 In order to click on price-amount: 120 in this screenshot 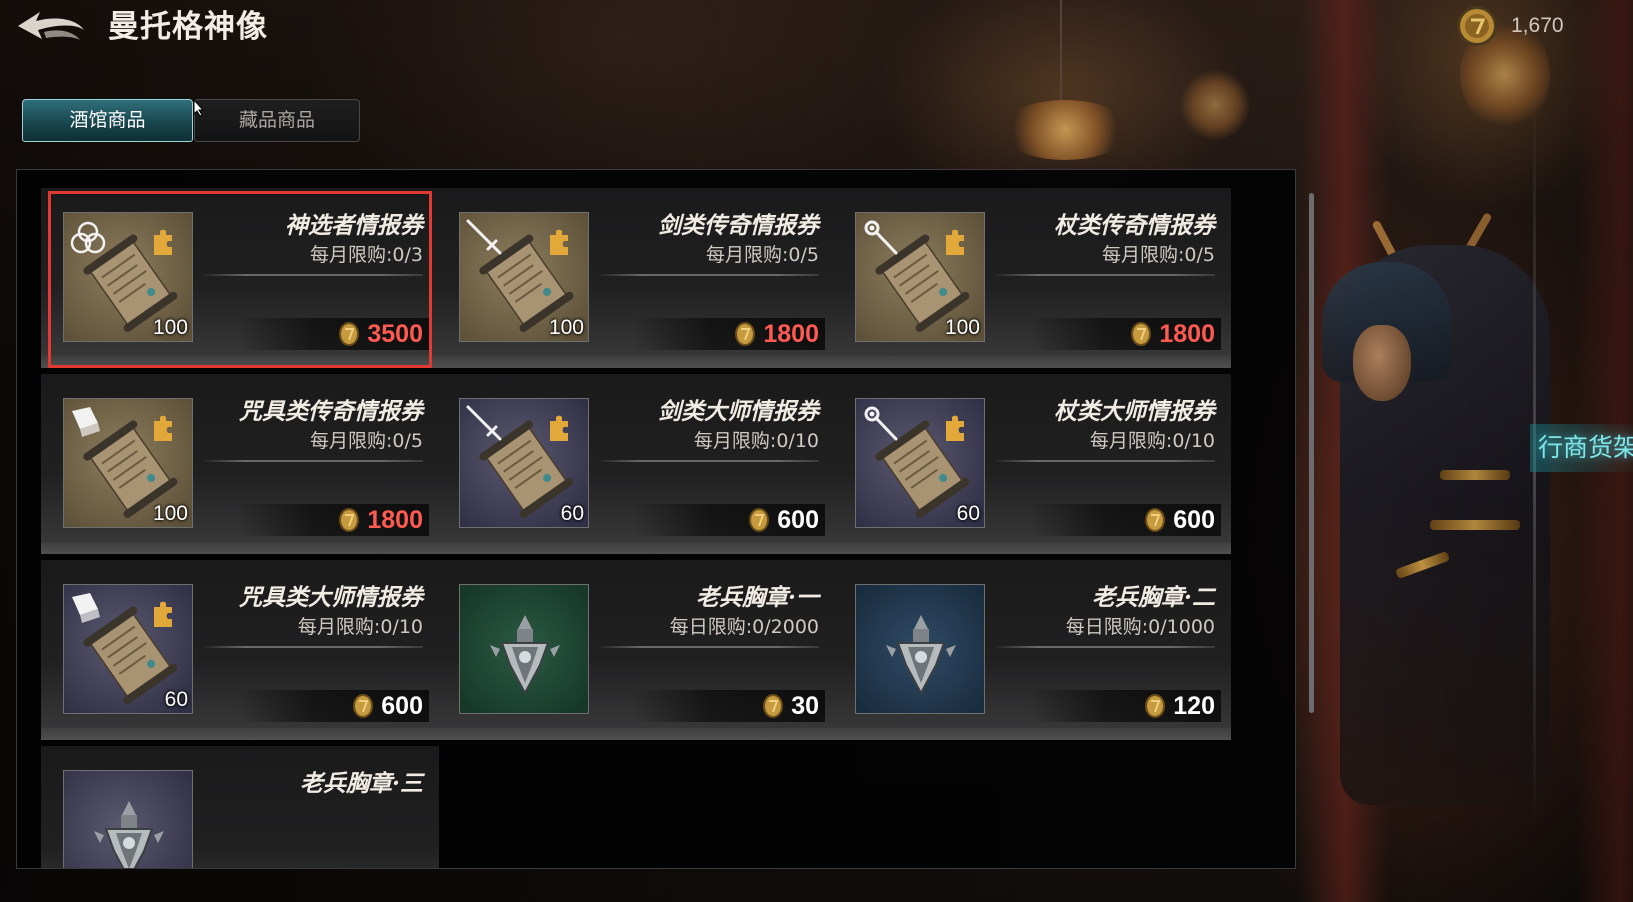, I will do `click(1194, 705)`.